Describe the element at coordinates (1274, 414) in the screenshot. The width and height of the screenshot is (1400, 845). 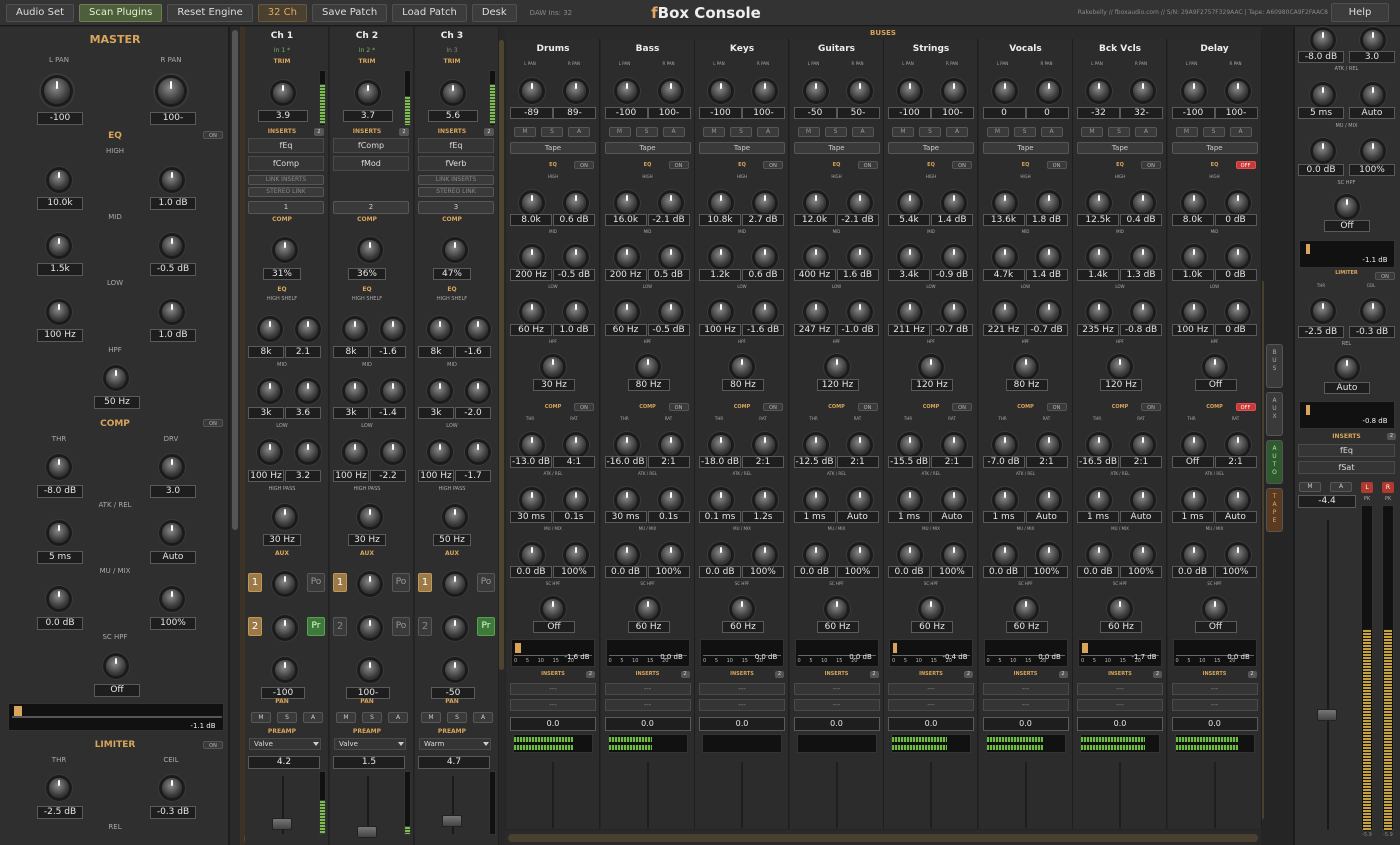
I see `side-tab-aux: AUX` at that location.